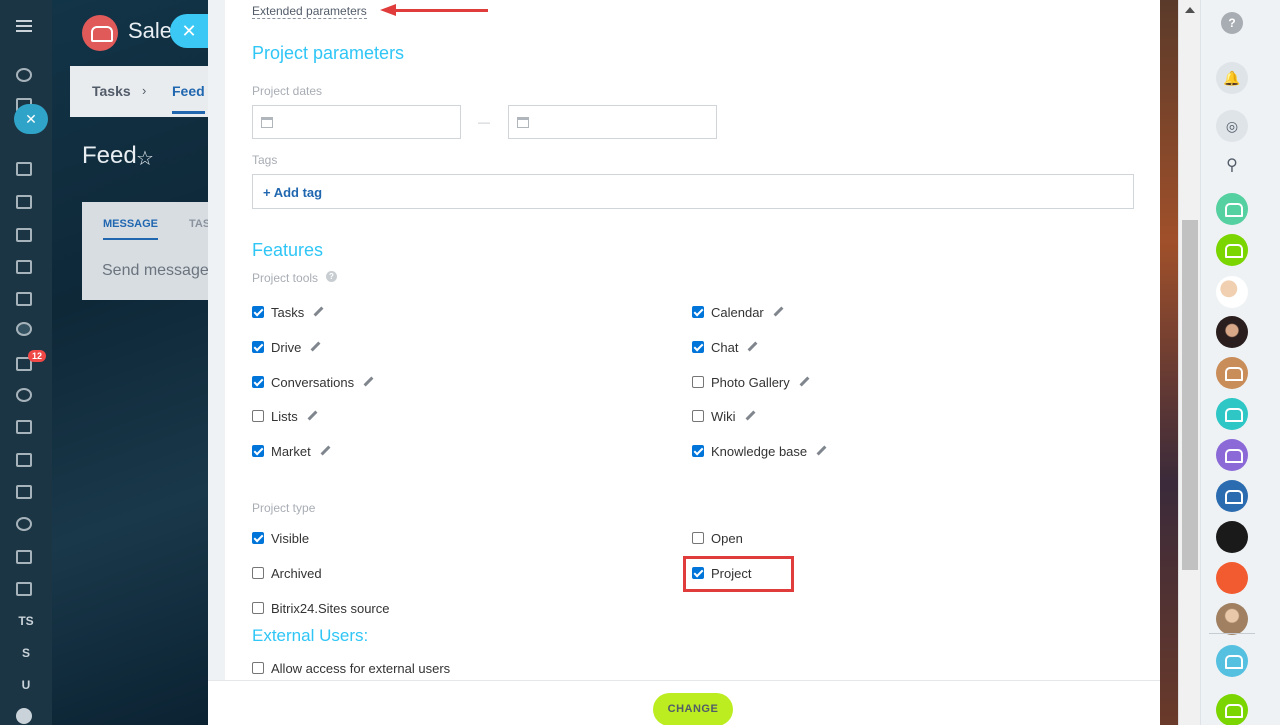 The width and height of the screenshot is (1280, 725). Describe the element at coordinates (1232, 578) in the screenshot. I see `lock-avatar` at that location.